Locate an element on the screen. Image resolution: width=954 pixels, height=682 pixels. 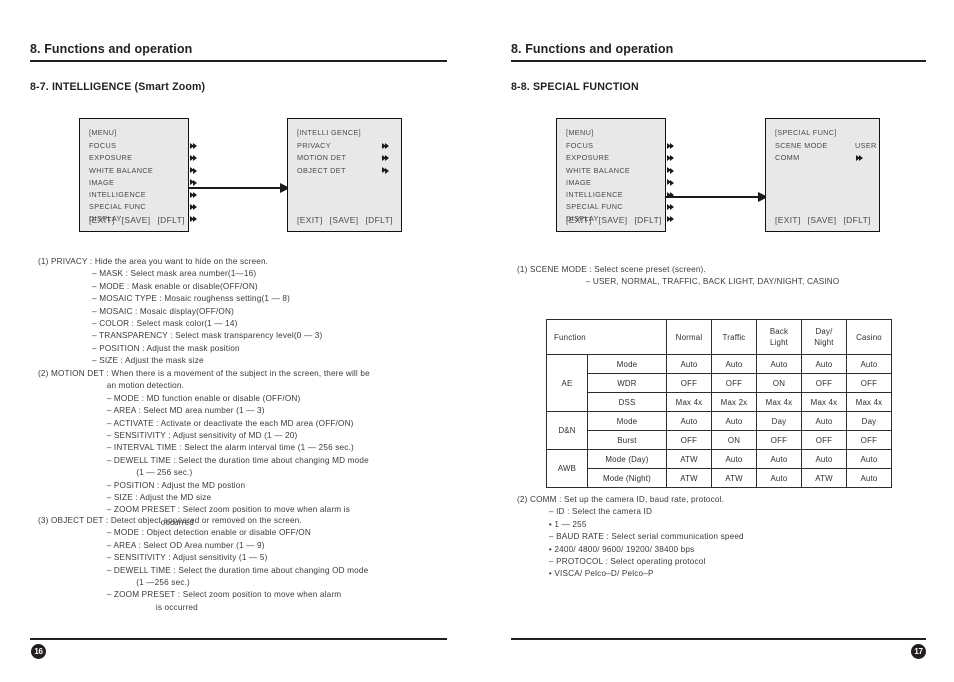
osd-row-privacy: PRIVACY is located at coordinates (349, 146).